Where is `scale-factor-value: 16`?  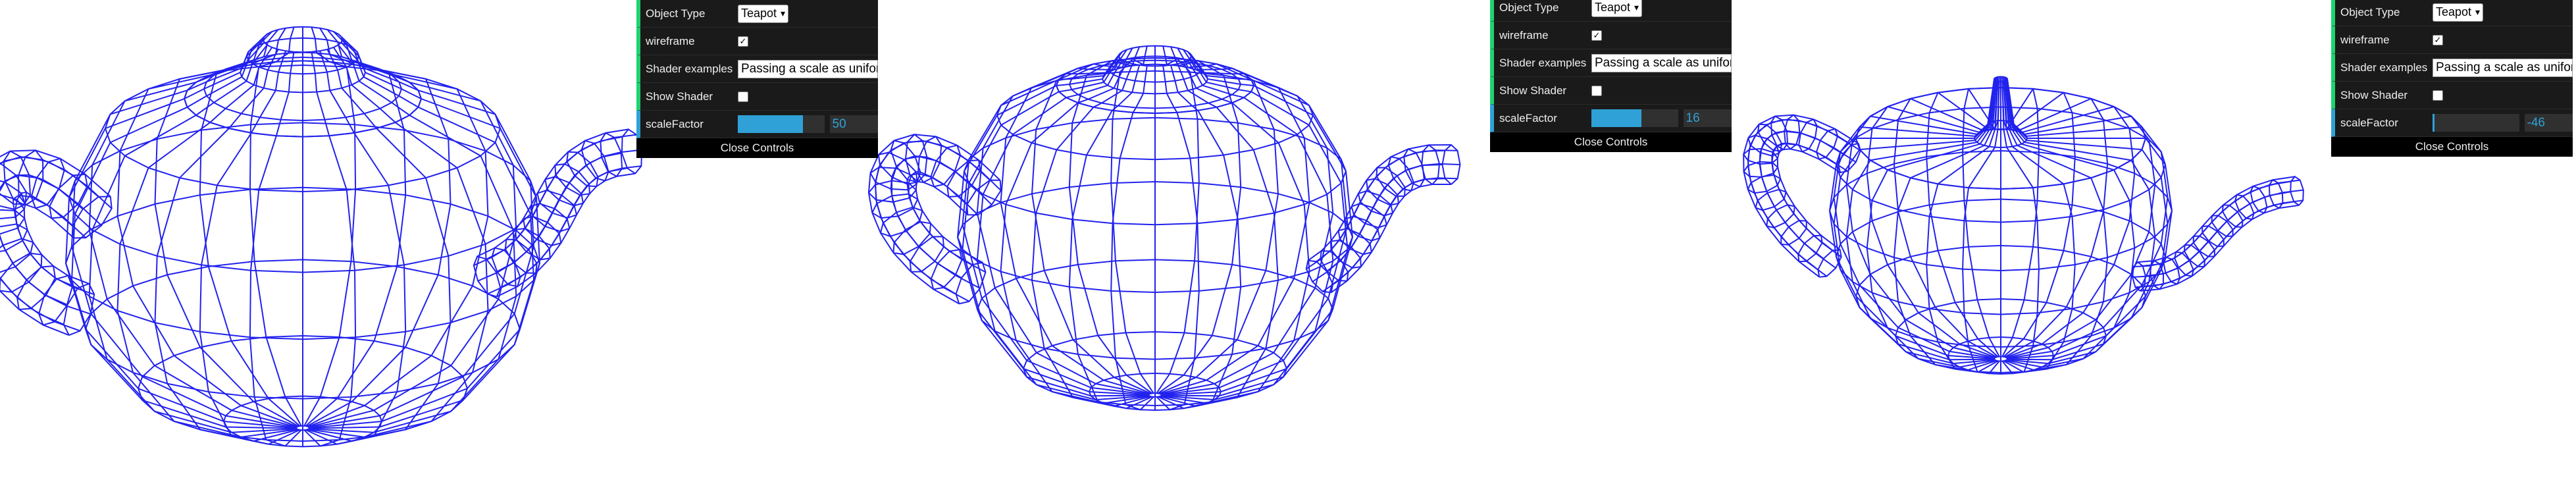
scale-factor-value: 16 is located at coordinates (1707, 118).